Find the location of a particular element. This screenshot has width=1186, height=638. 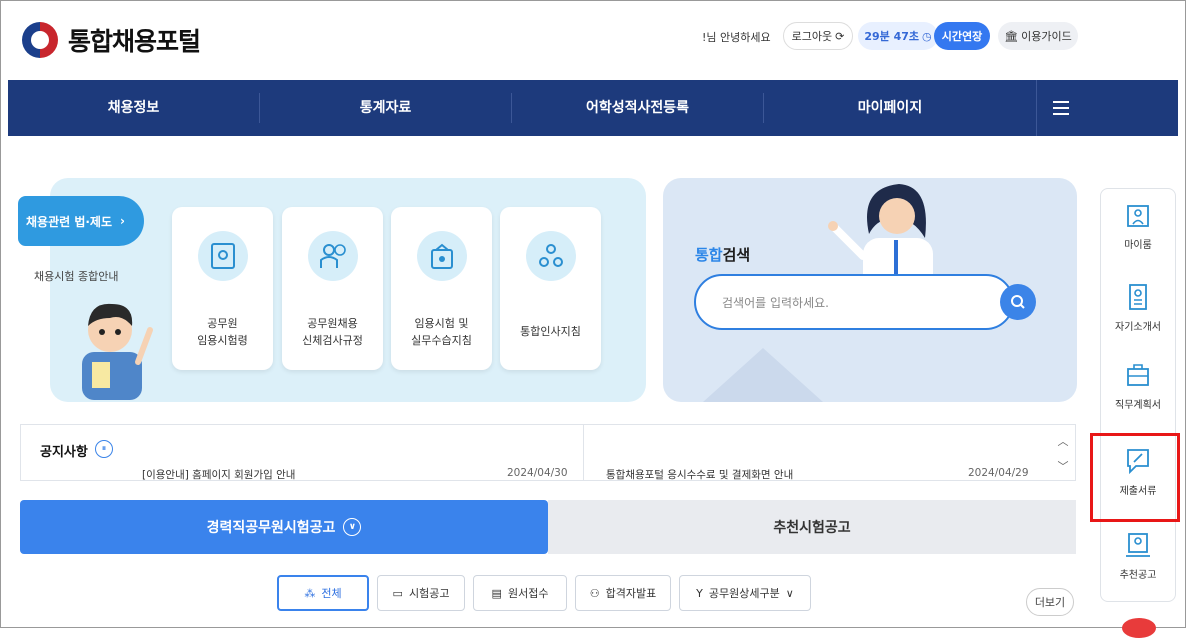

person-check-icon is located at coordinates (332, 256).